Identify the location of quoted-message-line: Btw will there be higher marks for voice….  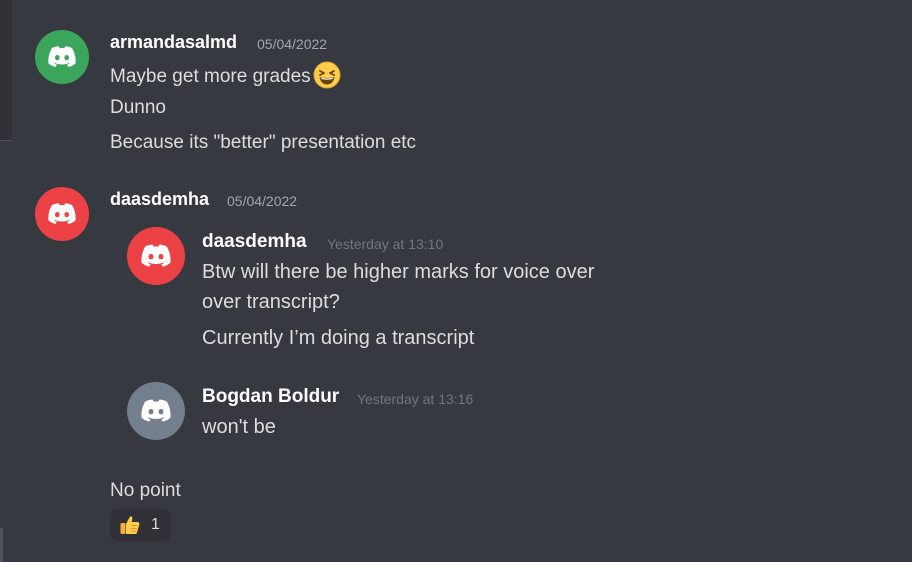
(398, 272).